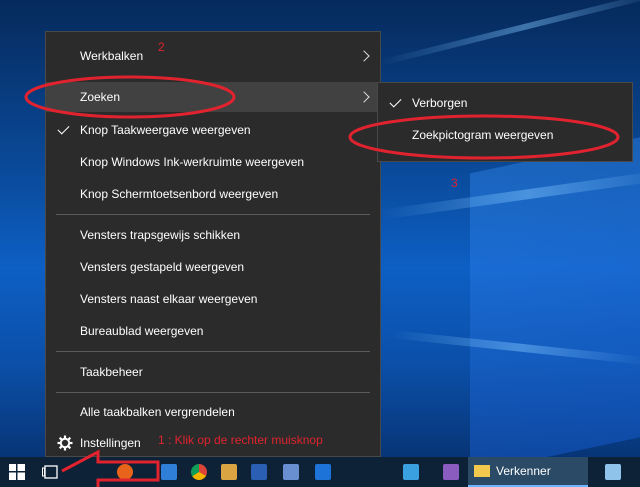  Describe the element at coordinates (65, 443) in the screenshot. I see `gear-icon` at that location.